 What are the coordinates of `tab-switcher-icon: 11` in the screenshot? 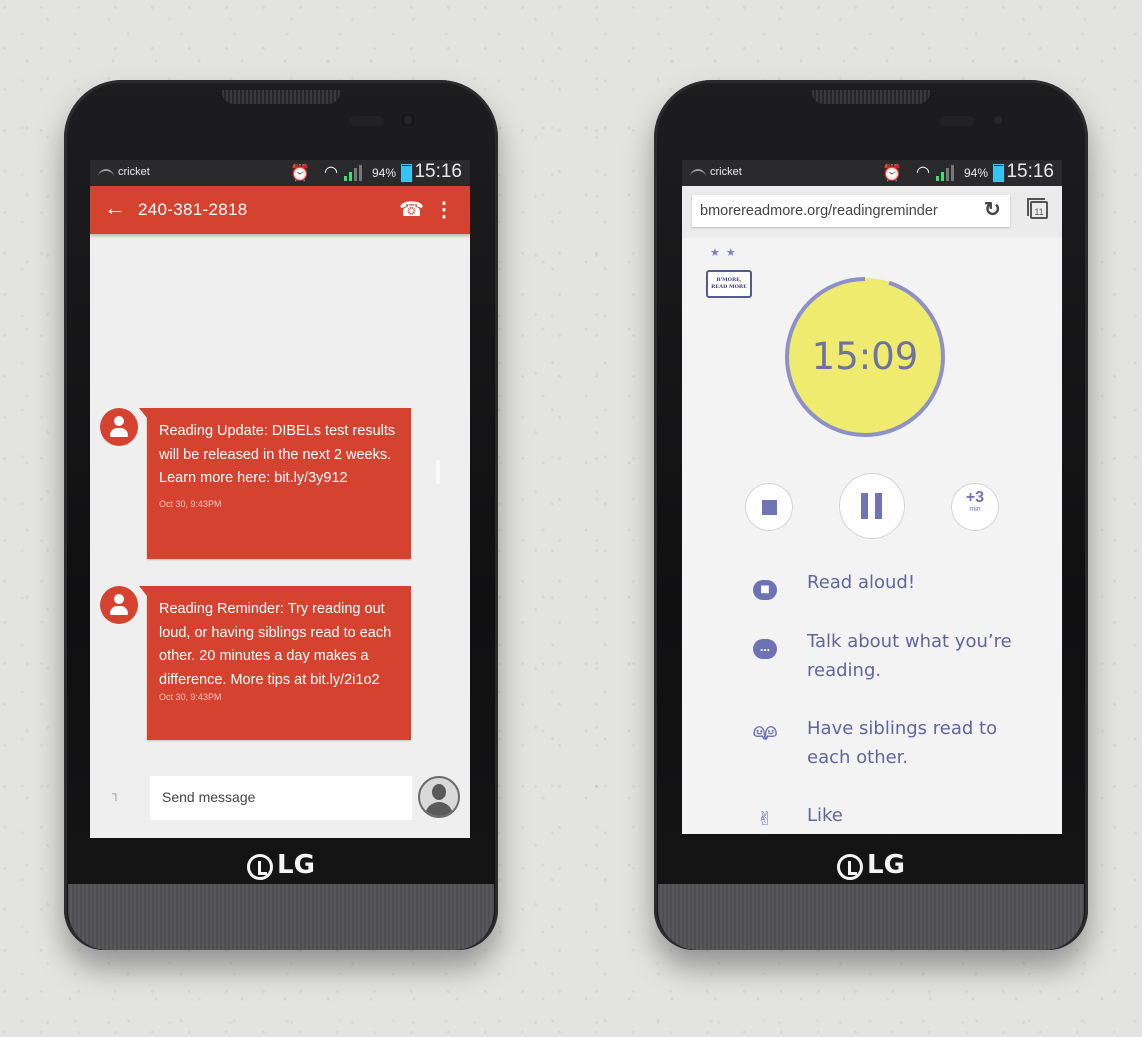 It's located at (1037, 208).